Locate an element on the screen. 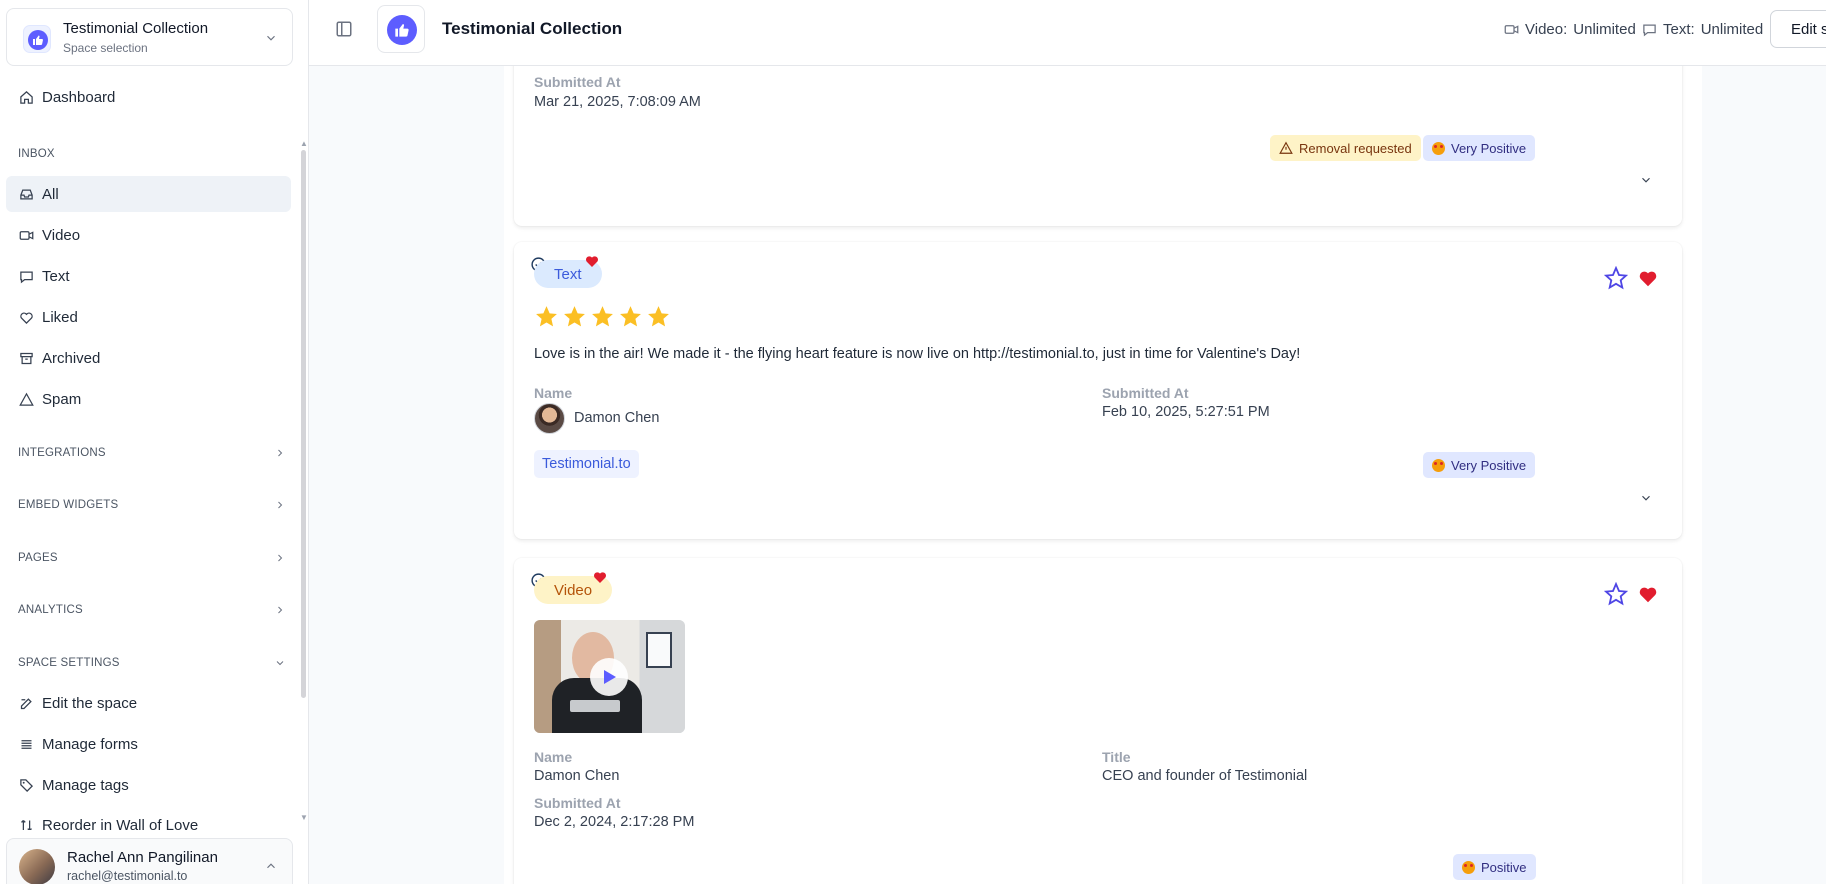  nav-inbox-liked: Liked is located at coordinates (148, 317).